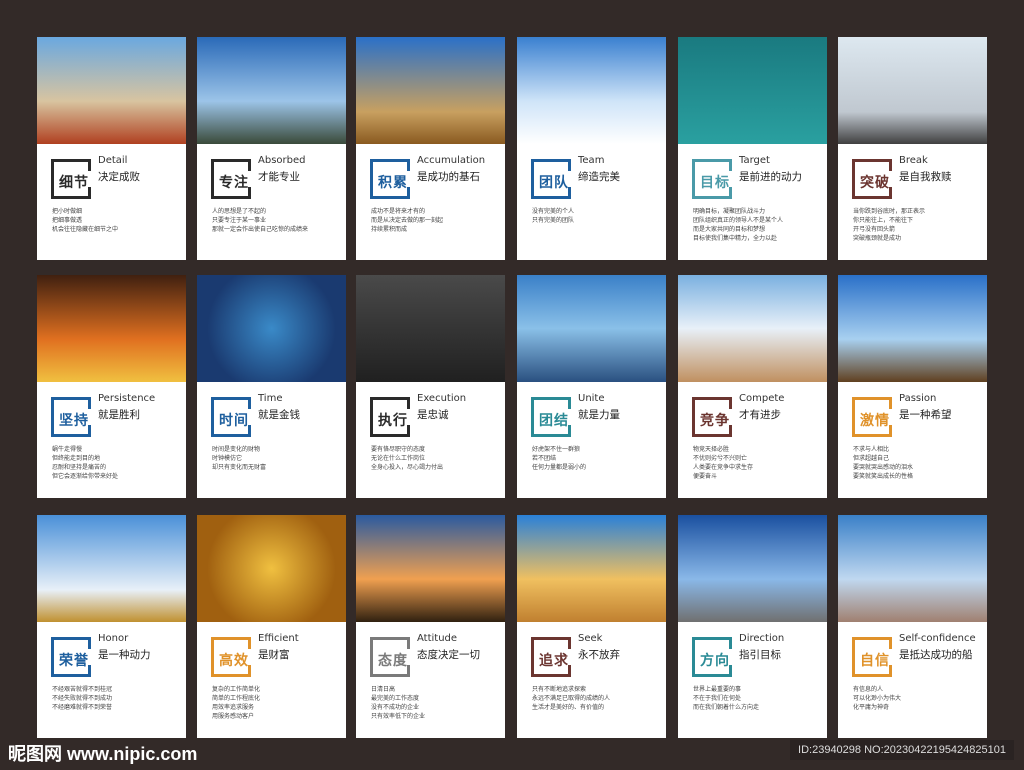 This screenshot has height=770, width=1024. What do you see at coordinates (726, 707) in the screenshot?
I see `body-line: 而在我们朝着什么方向走` at bounding box center [726, 707].